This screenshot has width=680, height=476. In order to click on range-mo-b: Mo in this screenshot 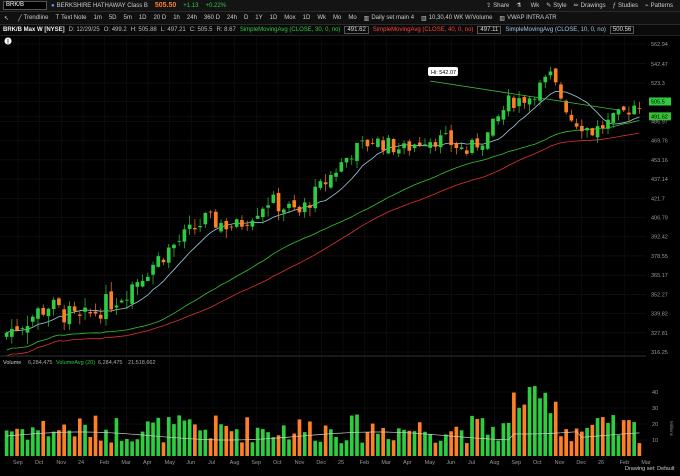, I will do `click(352, 18)`.